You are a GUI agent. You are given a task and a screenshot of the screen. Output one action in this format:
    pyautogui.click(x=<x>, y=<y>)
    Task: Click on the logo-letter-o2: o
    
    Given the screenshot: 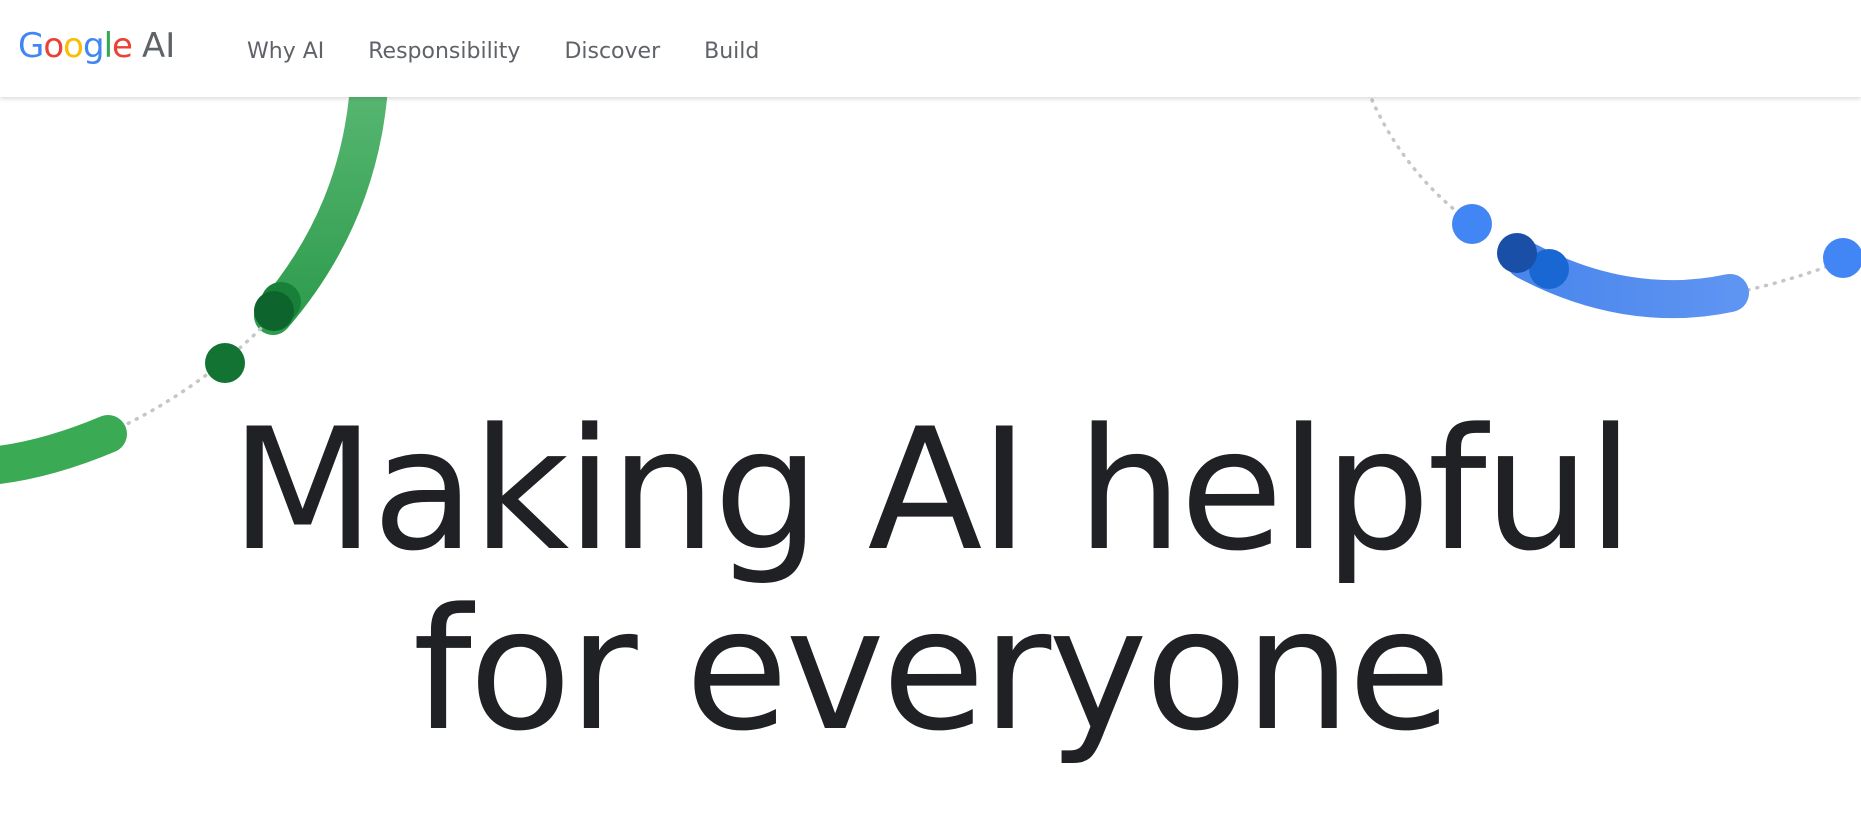 What is the action you would take?
    pyautogui.click(x=73, y=46)
    